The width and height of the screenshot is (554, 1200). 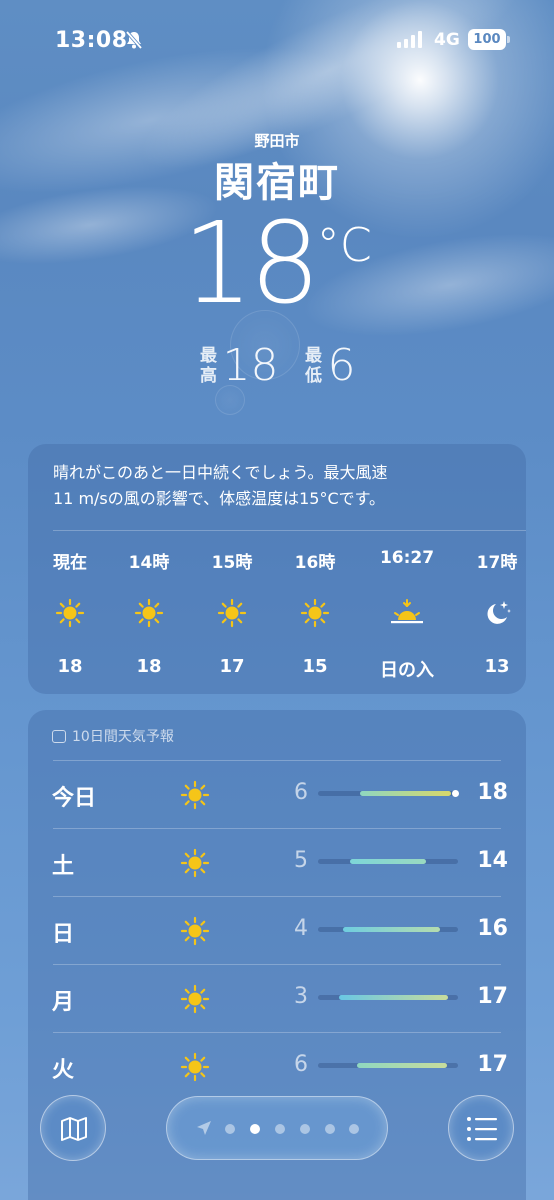 I want to click on day-high: 14, so click(x=492, y=860).